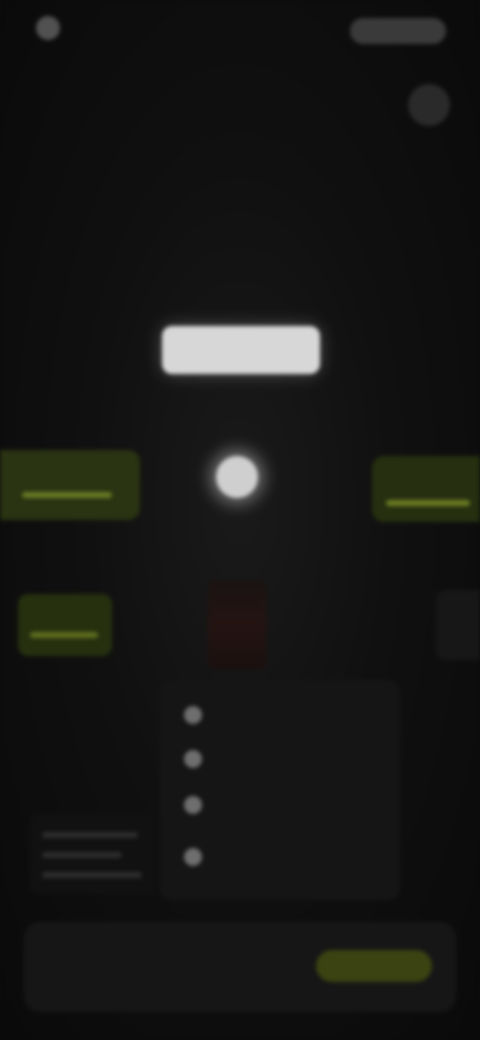  What do you see at coordinates (240, 30) in the screenshot?
I see `top-bar` at bounding box center [240, 30].